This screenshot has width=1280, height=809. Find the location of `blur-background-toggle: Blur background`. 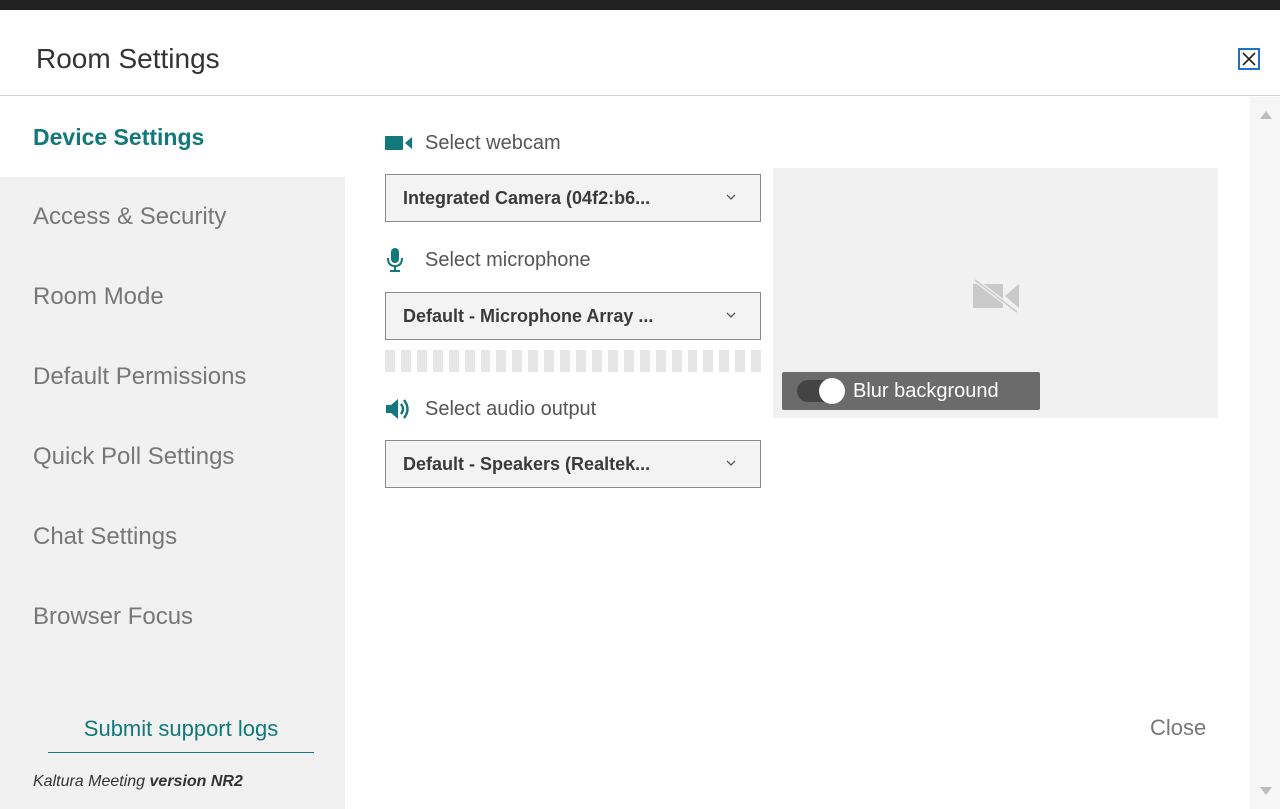

blur-background-toggle: Blur background is located at coordinates (911, 391).